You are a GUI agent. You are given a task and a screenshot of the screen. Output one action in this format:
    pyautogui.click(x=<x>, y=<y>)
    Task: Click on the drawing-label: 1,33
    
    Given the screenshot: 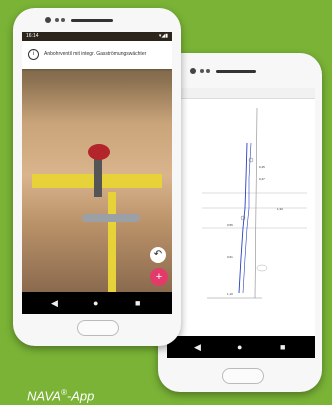 What is the action you would take?
    pyautogui.click(x=280, y=209)
    